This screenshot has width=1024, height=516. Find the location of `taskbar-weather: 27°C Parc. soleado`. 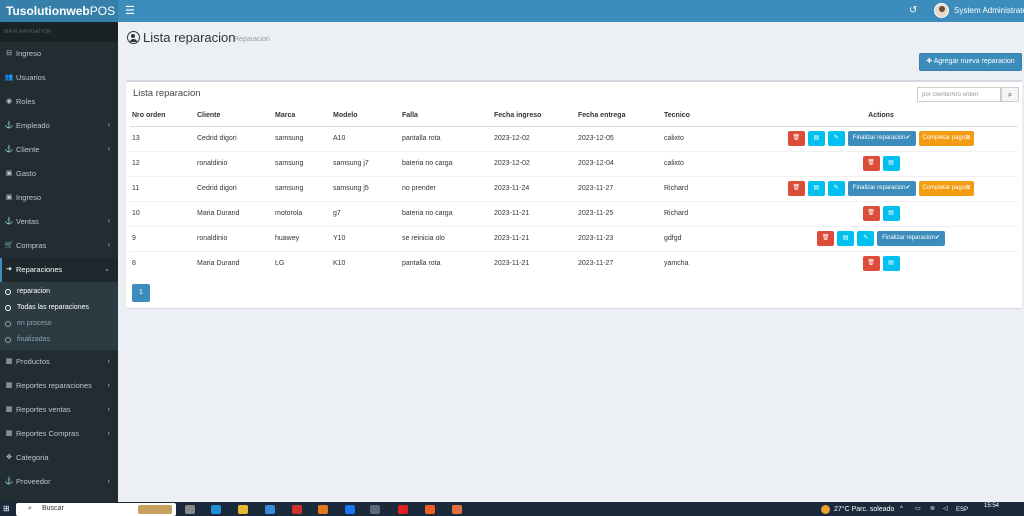

taskbar-weather: 27°C Parc. soleado is located at coordinates (864, 510).